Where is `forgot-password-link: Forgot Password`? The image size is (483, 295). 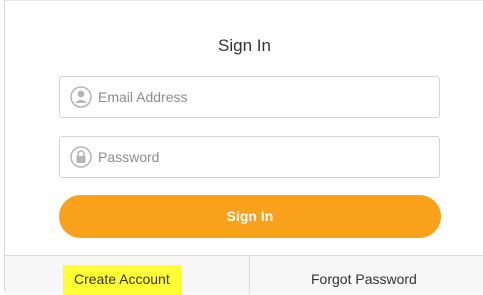
forgot-password-link: Forgot Password is located at coordinates (364, 279).